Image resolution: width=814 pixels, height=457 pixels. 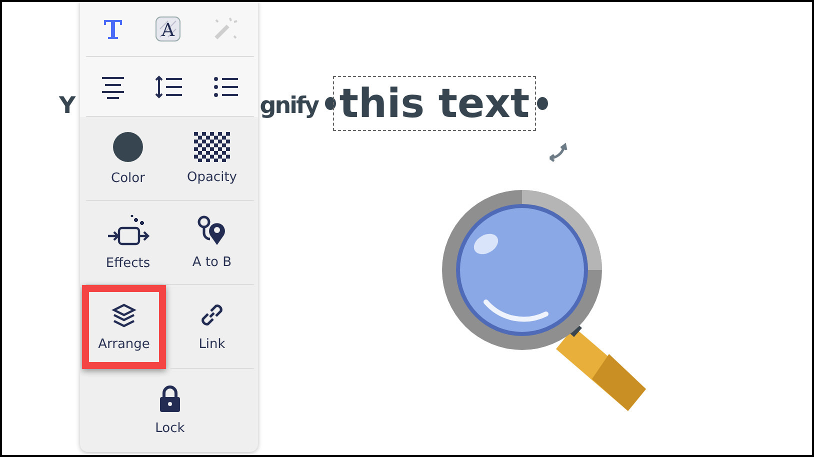 I want to click on filled-circle-icon, so click(x=128, y=147).